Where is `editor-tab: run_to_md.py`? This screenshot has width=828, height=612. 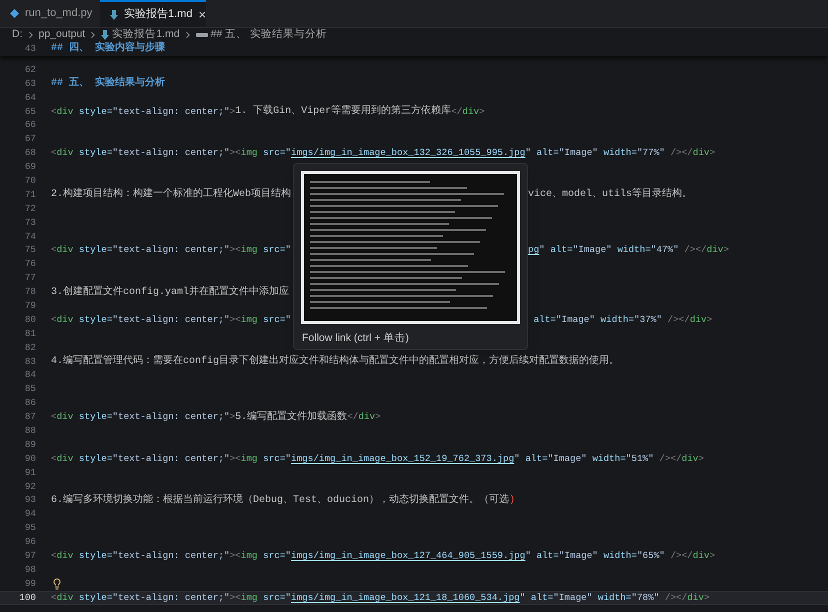 editor-tab: run_to_md.py is located at coordinates (50, 13).